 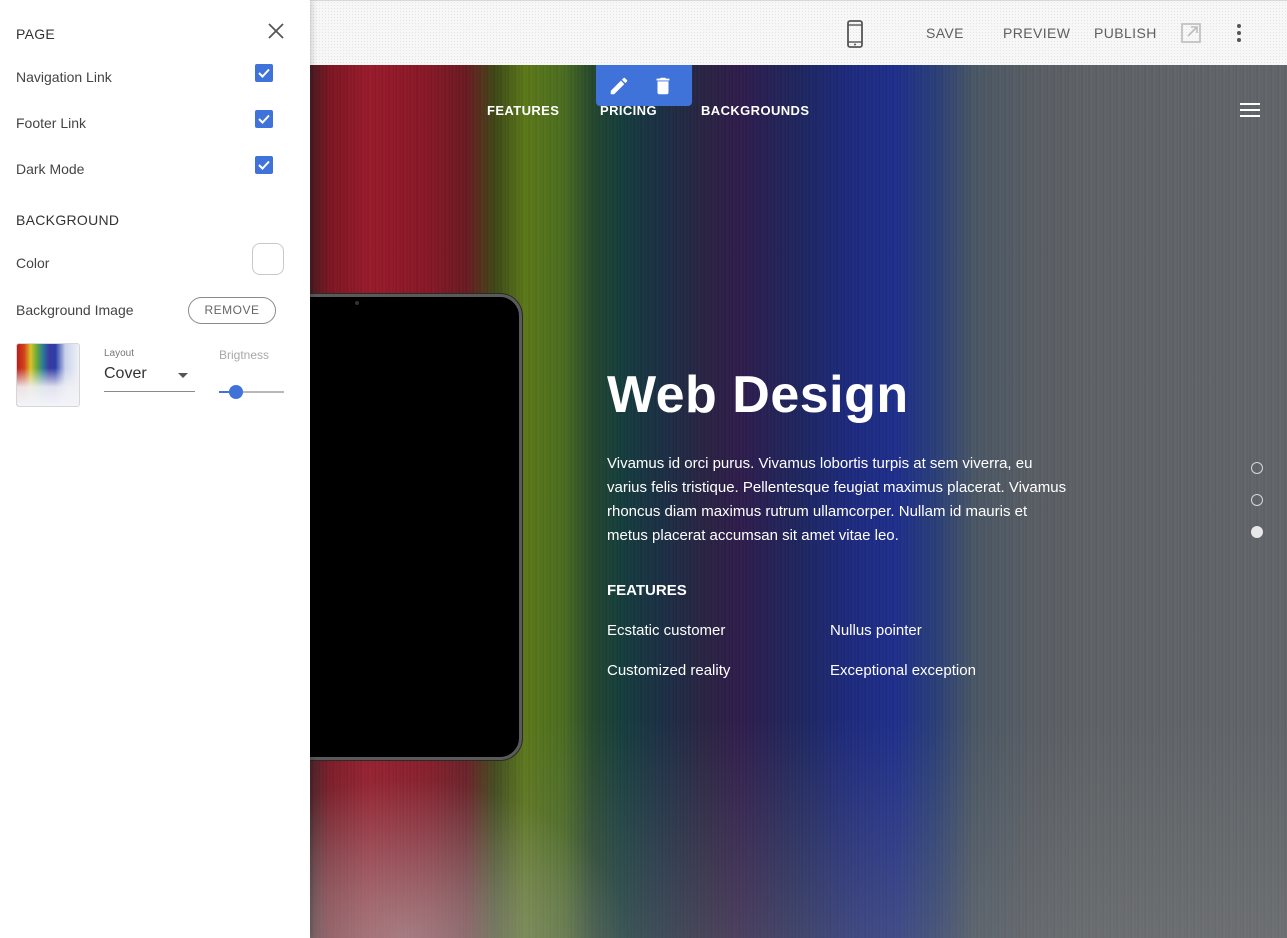 I want to click on background-thumbnail, so click(x=48, y=375).